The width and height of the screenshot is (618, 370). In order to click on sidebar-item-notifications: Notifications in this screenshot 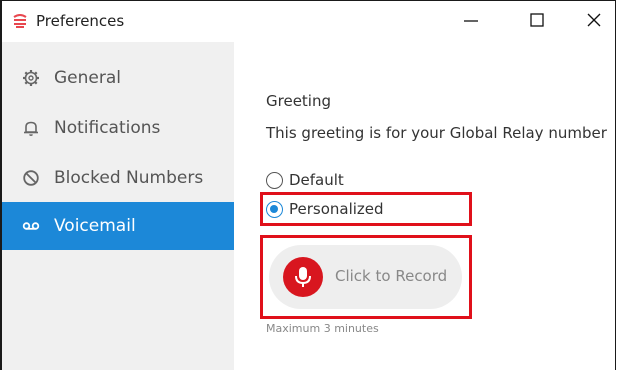, I will do `click(118, 128)`.